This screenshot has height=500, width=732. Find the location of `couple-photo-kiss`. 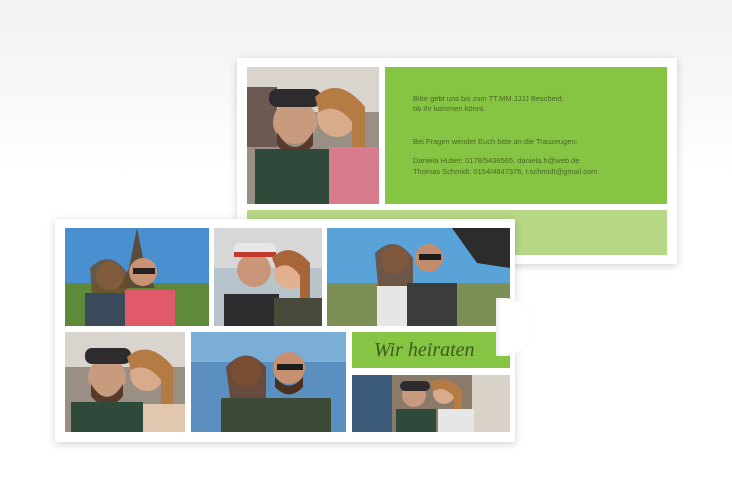

couple-photo-kiss is located at coordinates (313, 135).